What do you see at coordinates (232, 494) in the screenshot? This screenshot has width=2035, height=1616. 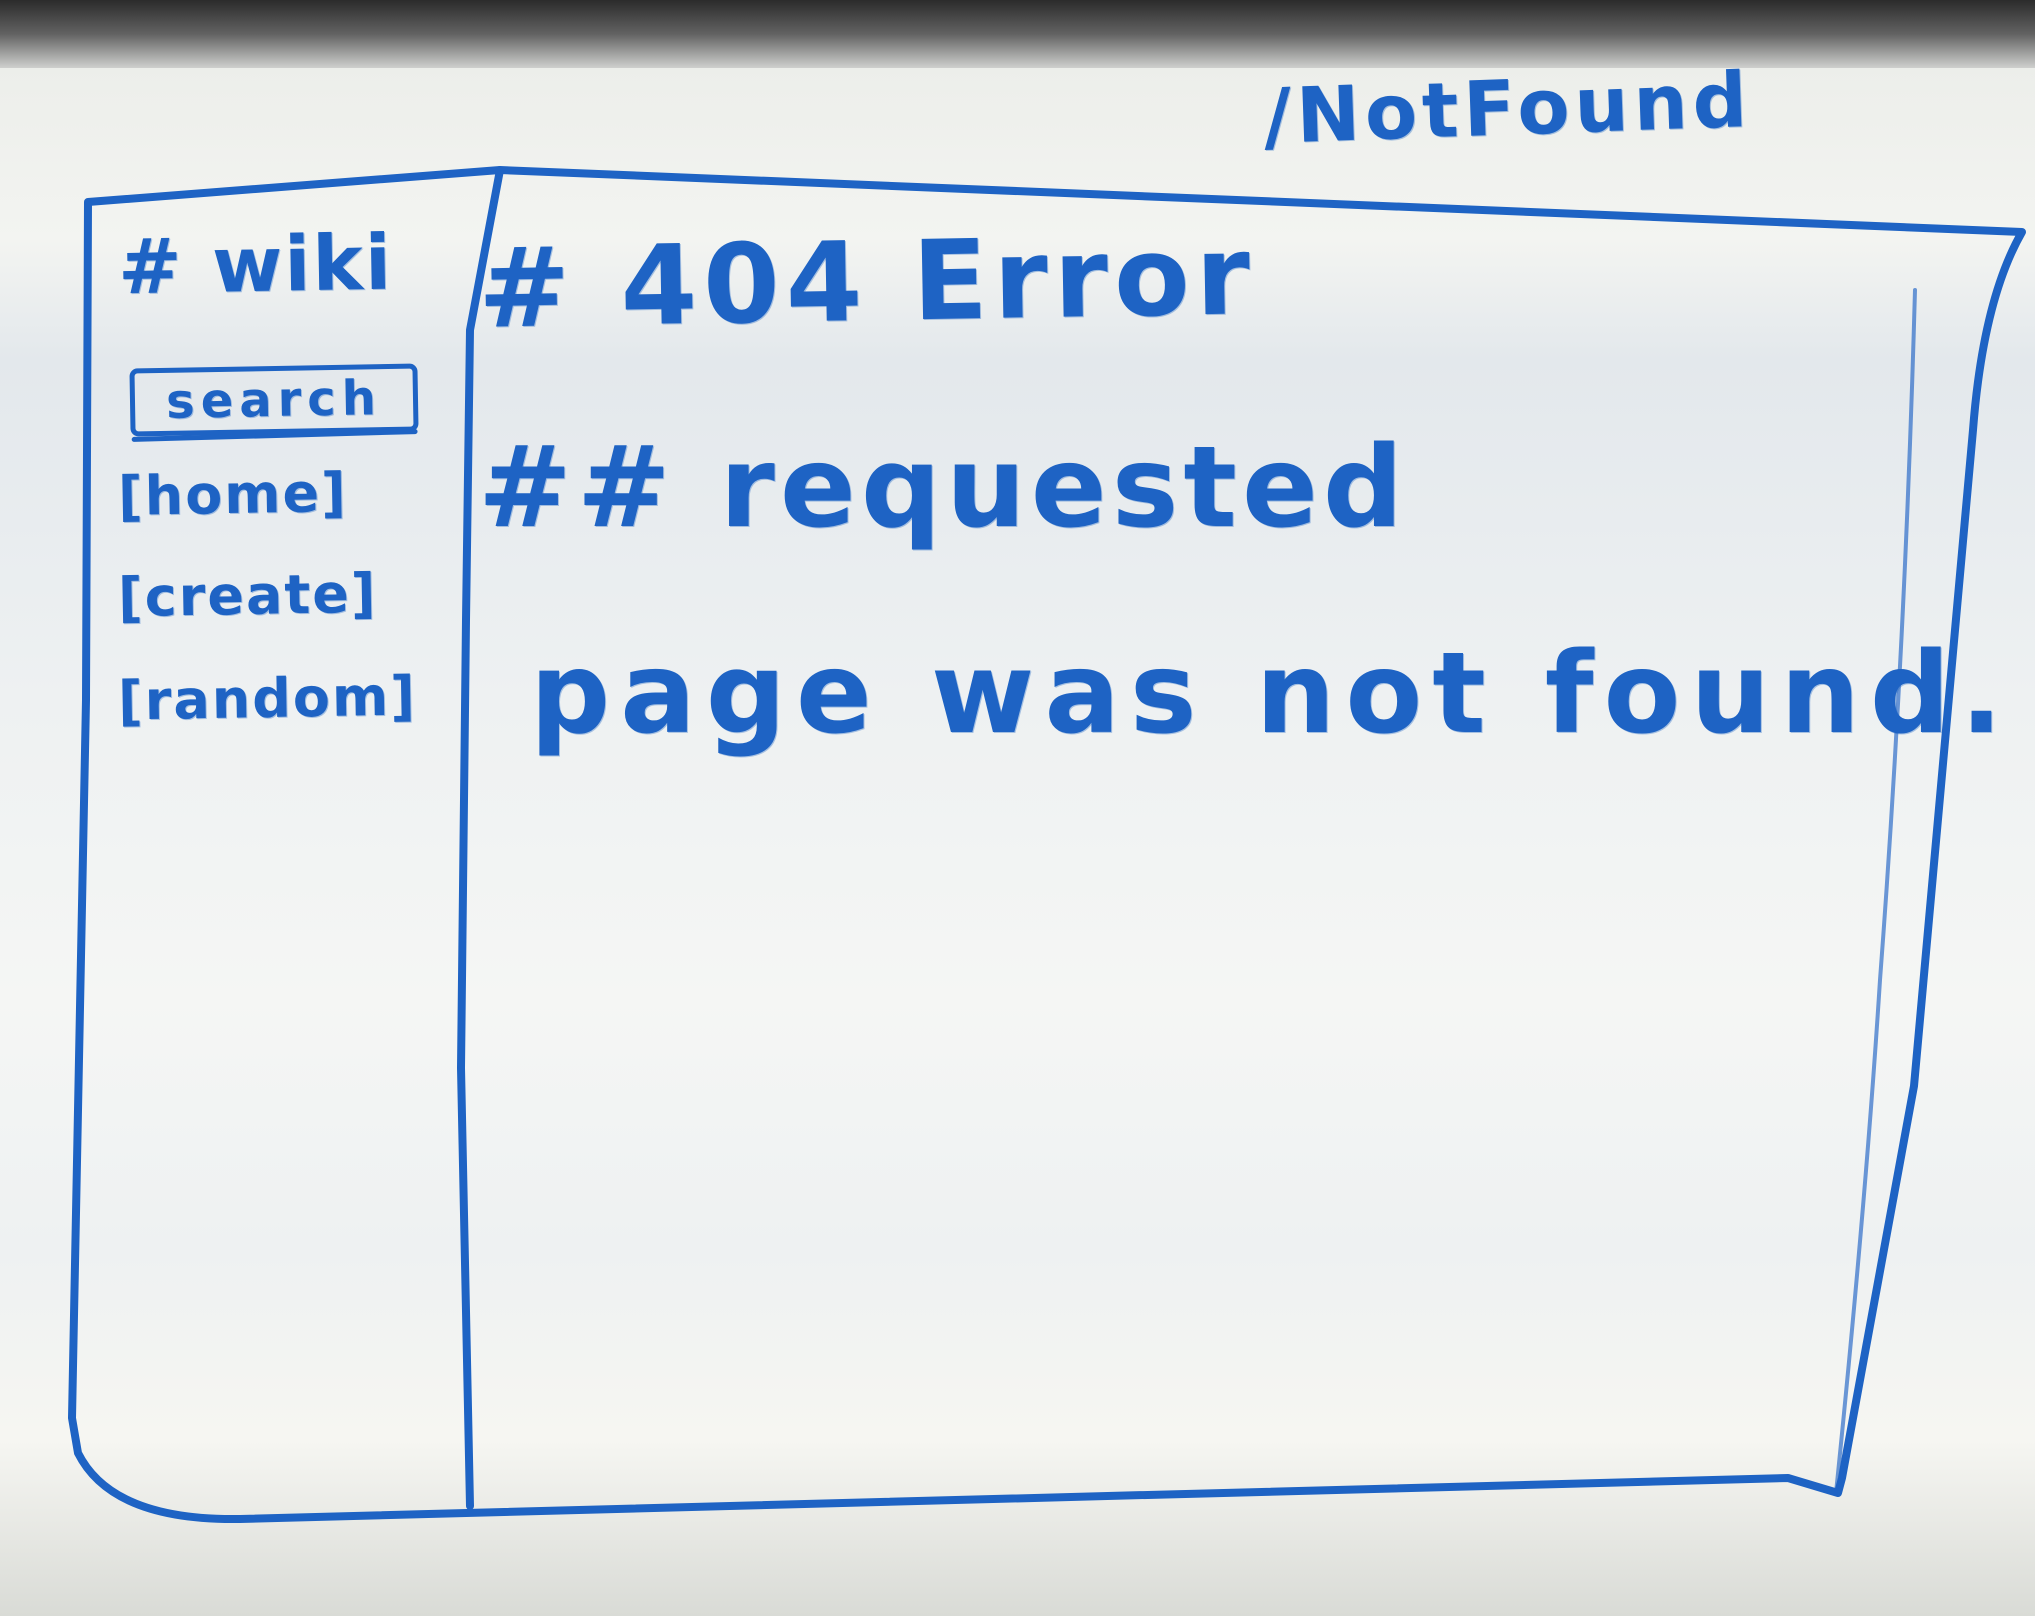 I see `sidebar-item-home: [home]` at bounding box center [232, 494].